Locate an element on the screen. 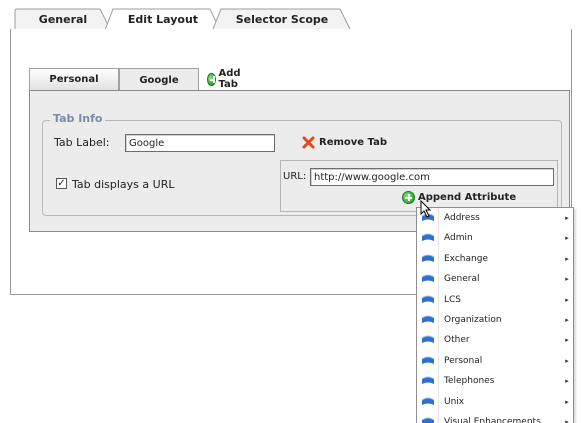 This screenshot has width=582, height=423. menu-item: Other ▸ is located at coordinates (495, 340).